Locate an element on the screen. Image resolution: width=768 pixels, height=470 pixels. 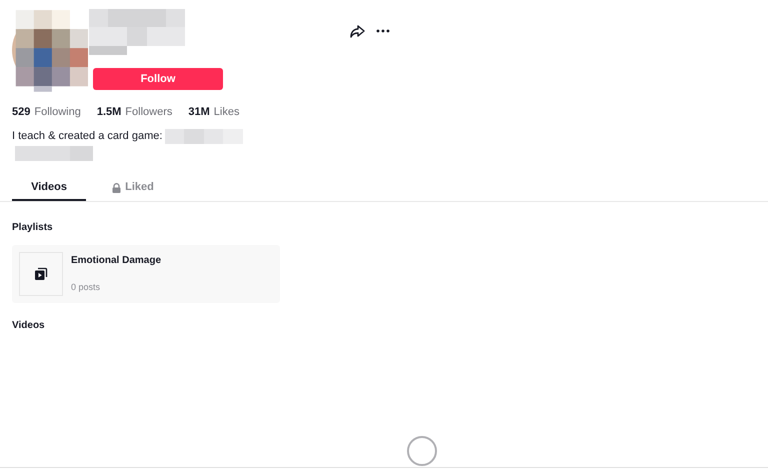
post-count: 0 posts is located at coordinates (86, 287).